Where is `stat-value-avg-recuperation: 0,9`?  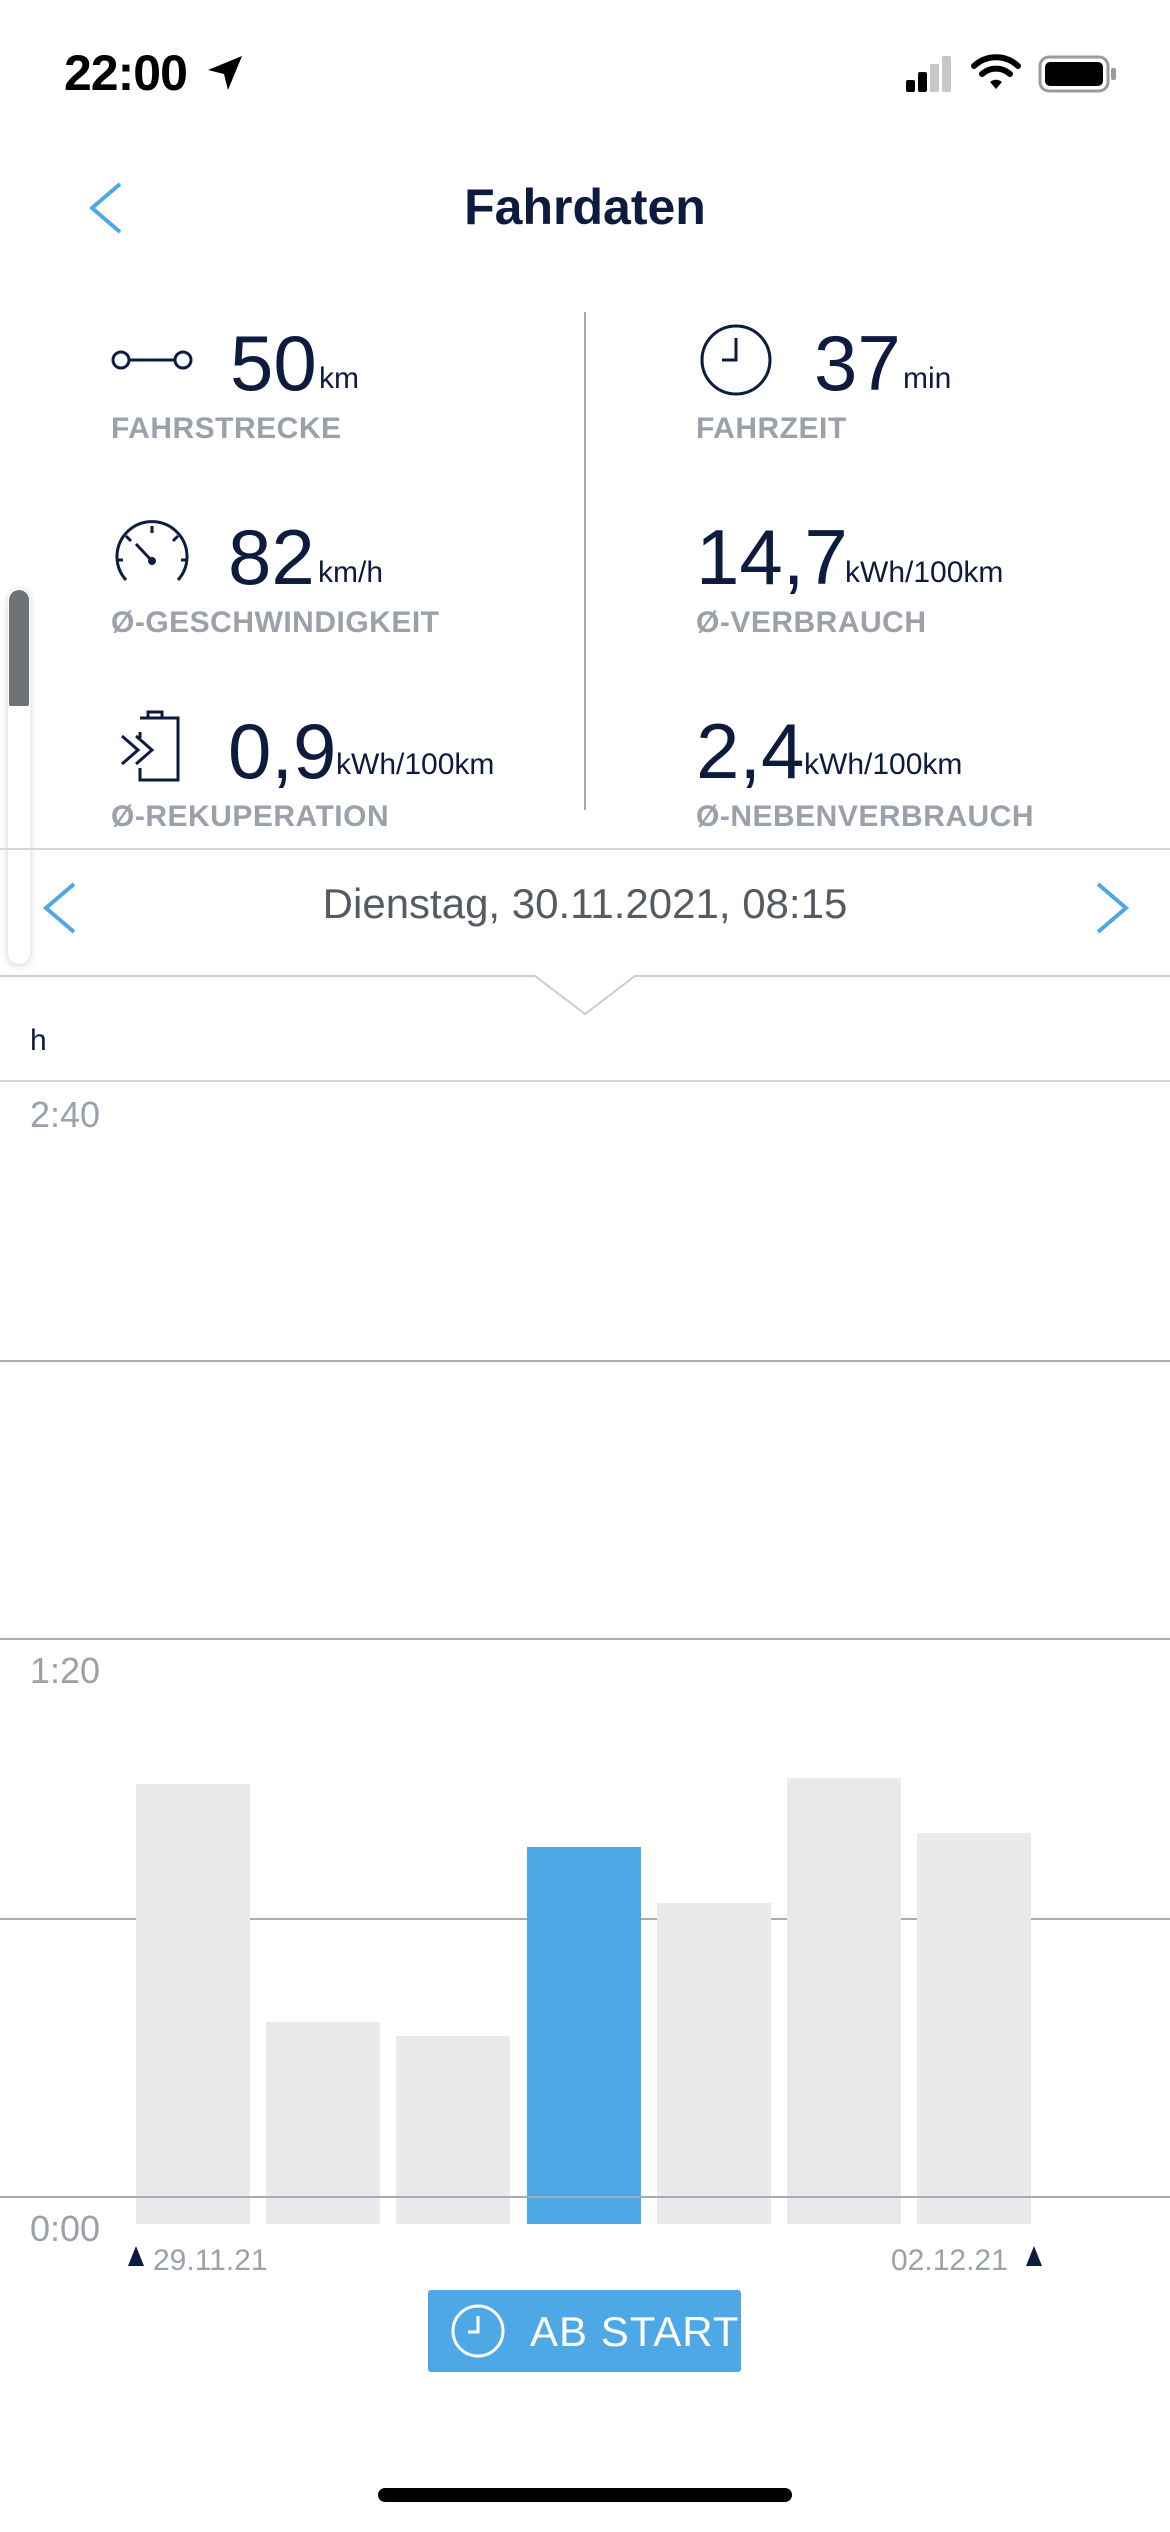
stat-value-avg-recuperation: 0,9 is located at coordinates (282, 751).